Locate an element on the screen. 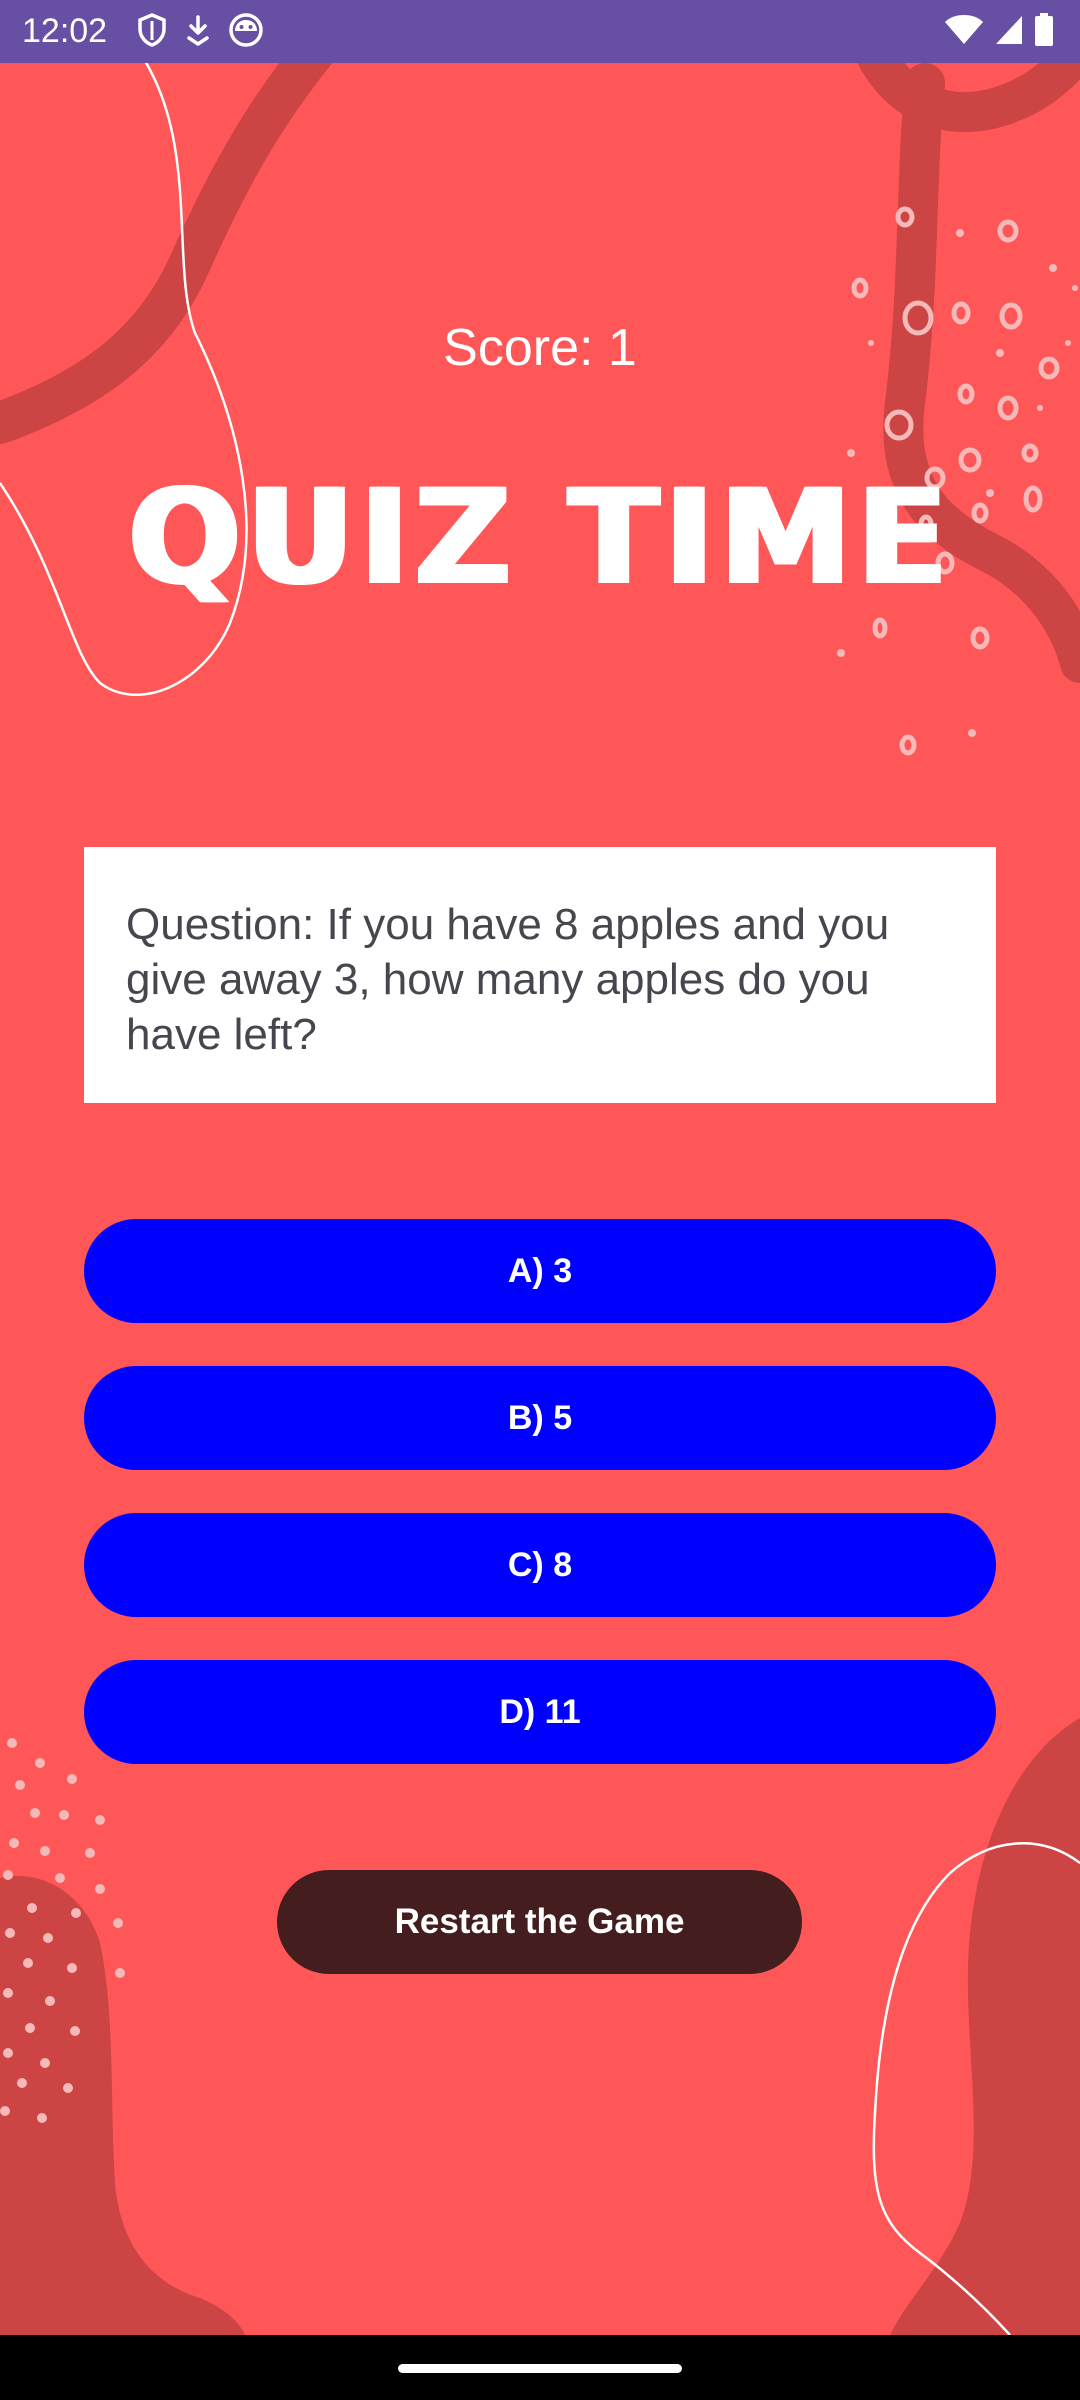 This screenshot has height=2400, width=1080. option-a-button: A) 3 is located at coordinates (540, 1271).